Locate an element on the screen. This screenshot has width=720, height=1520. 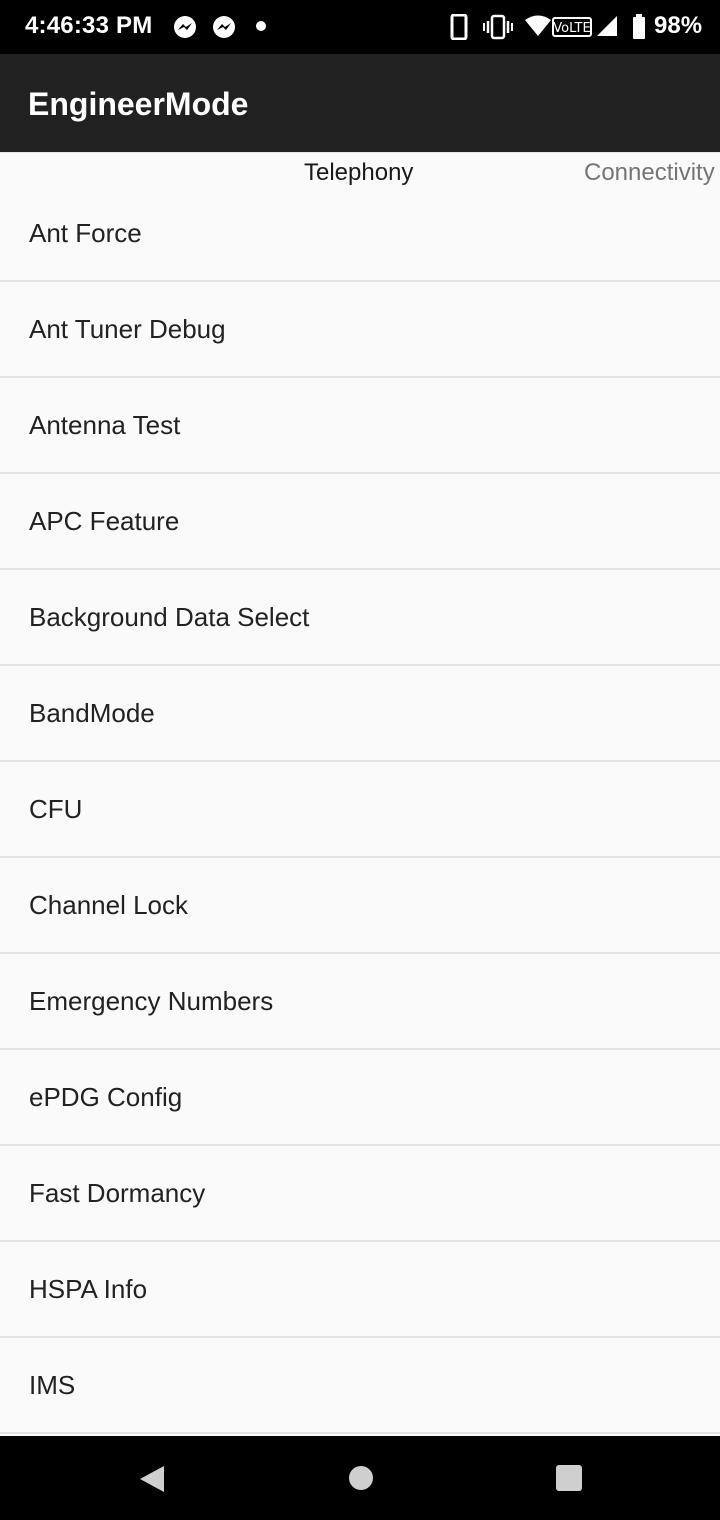
list-item-label: Channel Lock is located at coordinates (108, 904).